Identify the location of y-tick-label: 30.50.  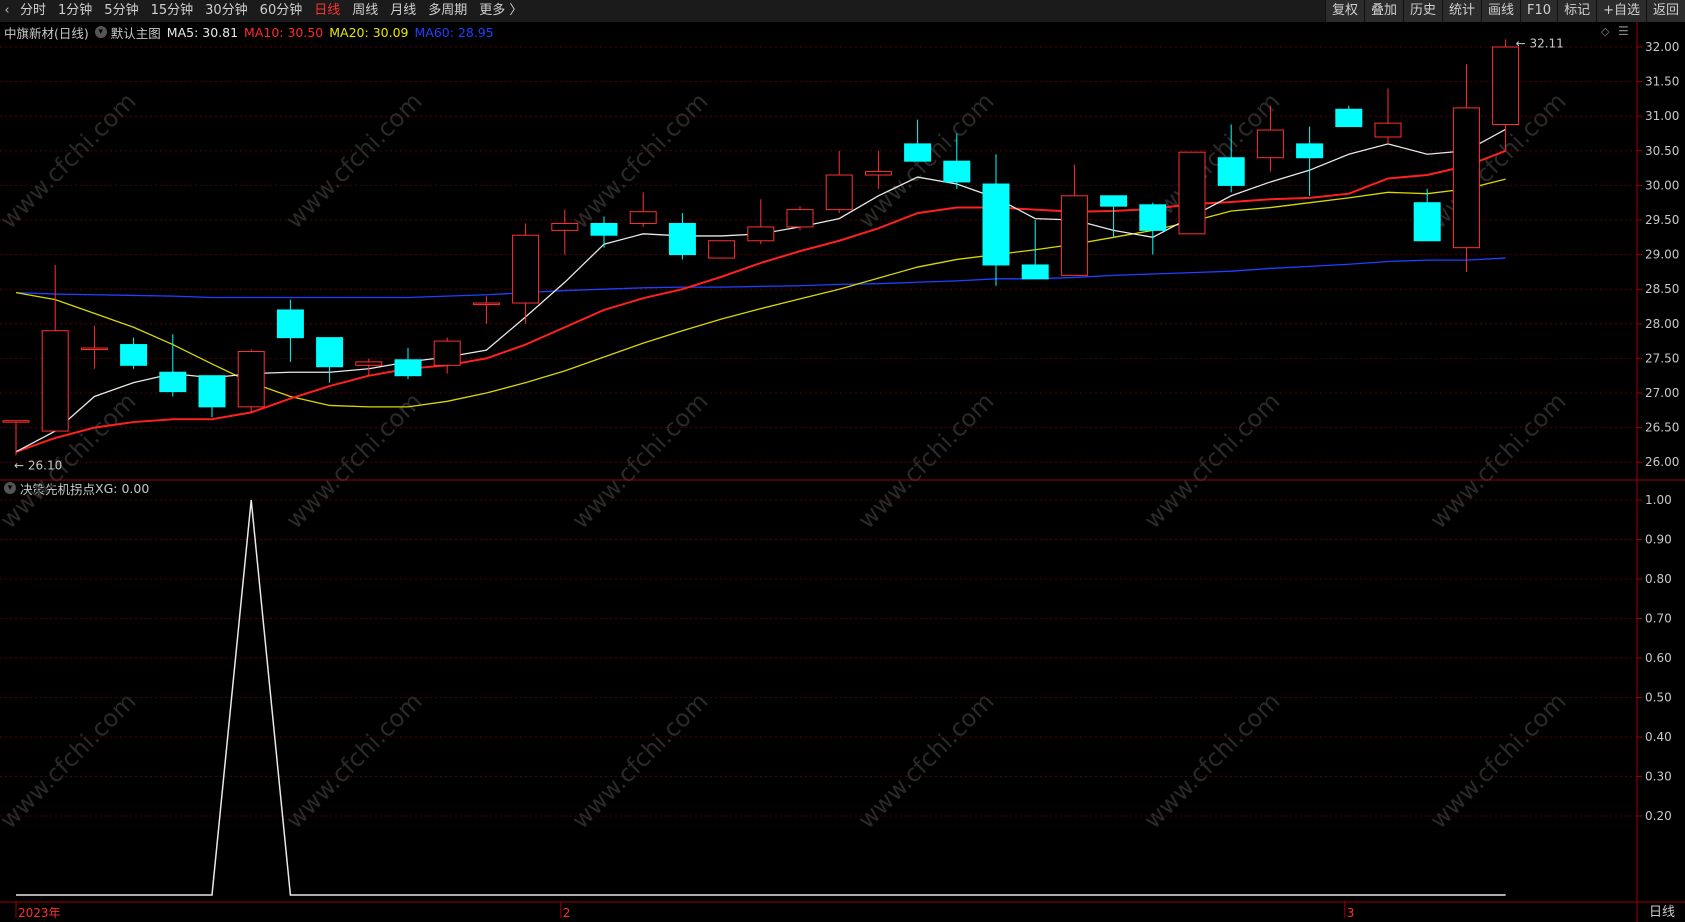
(1662, 151).